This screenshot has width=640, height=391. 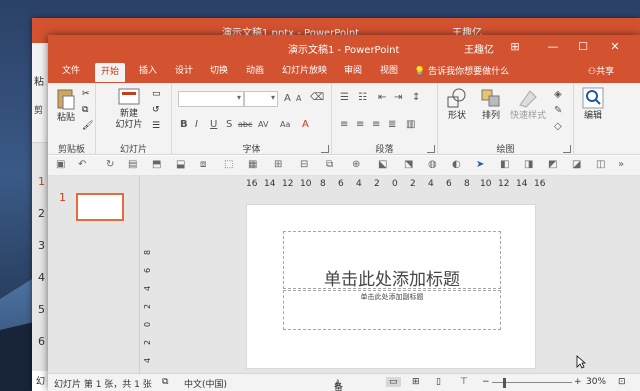 What do you see at coordinates (389, 73) in the screenshot?
I see `tab-view: 视图` at bounding box center [389, 73].